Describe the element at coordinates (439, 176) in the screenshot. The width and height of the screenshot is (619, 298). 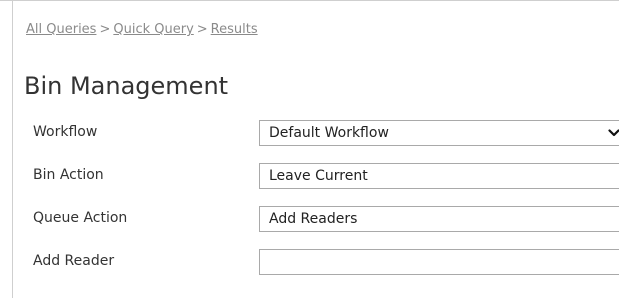
I see `bin-action-field: Leave Current` at that location.